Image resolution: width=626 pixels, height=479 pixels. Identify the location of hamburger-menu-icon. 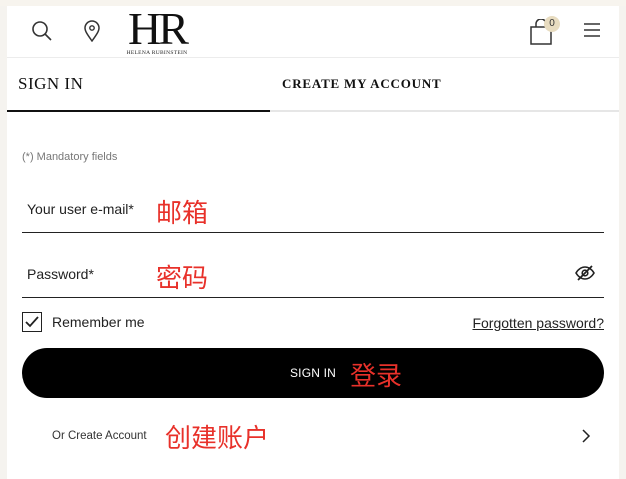
(592, 30).